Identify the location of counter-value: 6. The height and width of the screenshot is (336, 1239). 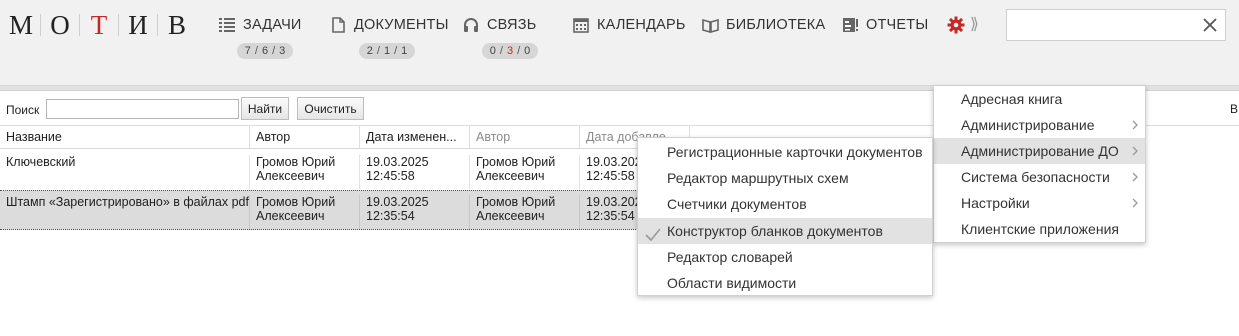
(265, 51).